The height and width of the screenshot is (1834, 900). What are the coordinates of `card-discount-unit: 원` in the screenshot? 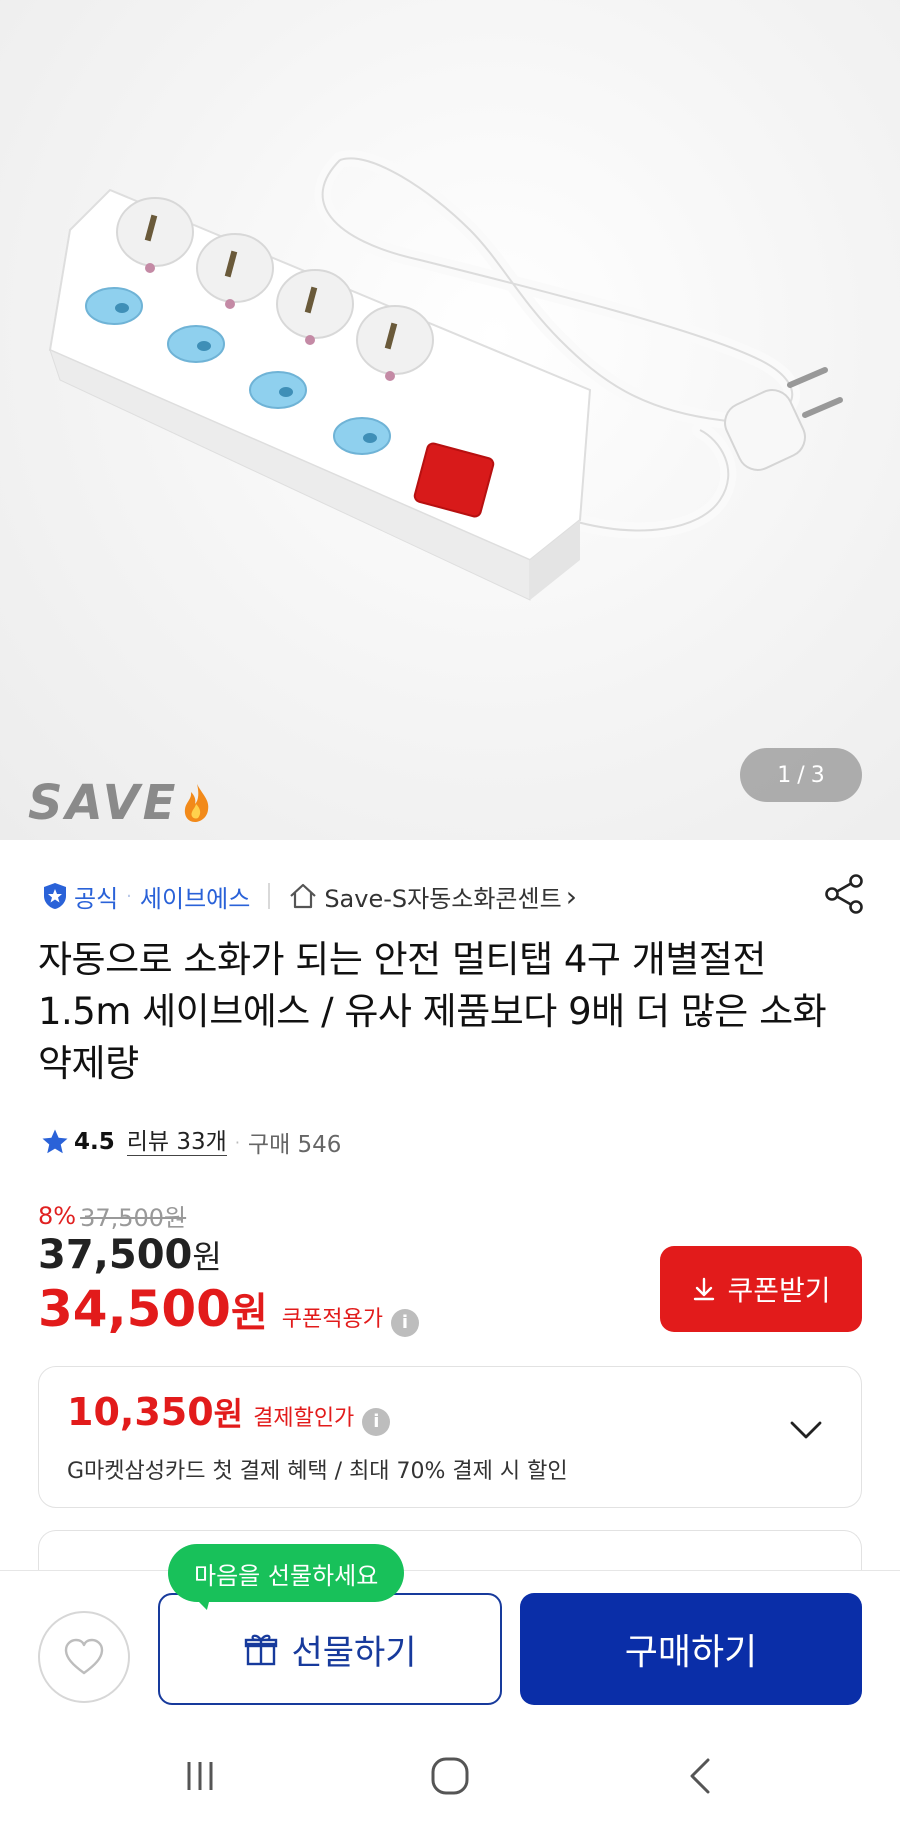 It's located at (228, 1414).